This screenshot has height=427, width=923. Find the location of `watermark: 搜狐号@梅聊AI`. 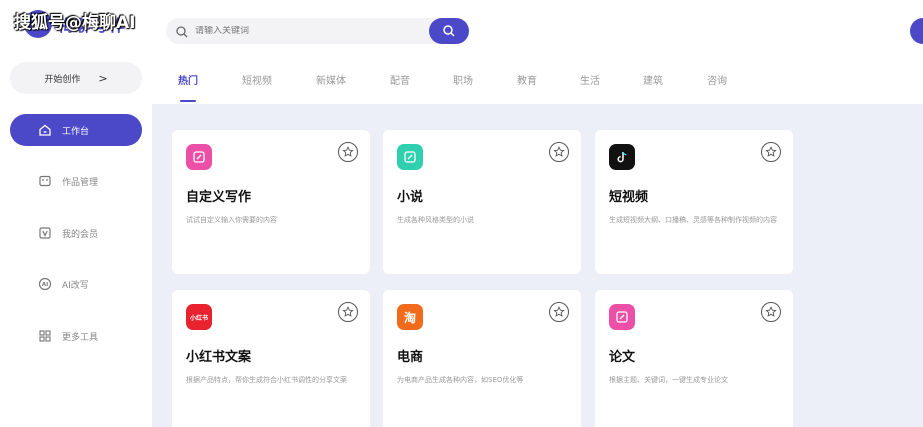

watermark: 搜狐号@梅聊AI is located at coordinates (75, 23).